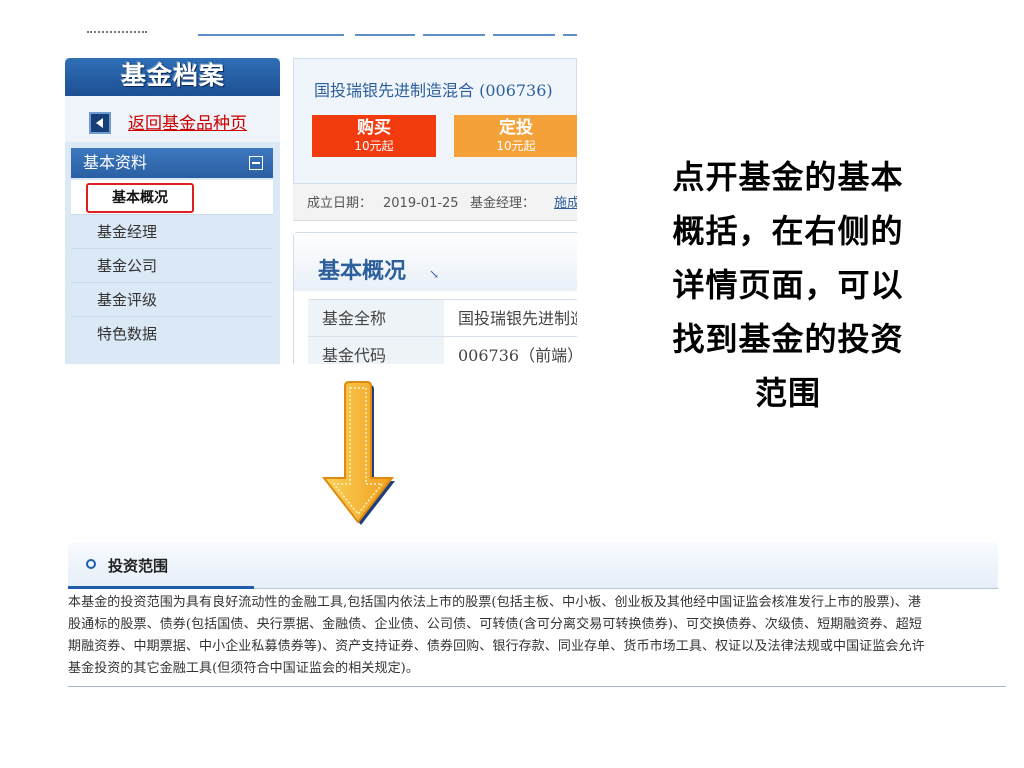 This screenshot has width=1024, height=768. I want to click on fixed-investment-label: 定投, so click(516, 128).